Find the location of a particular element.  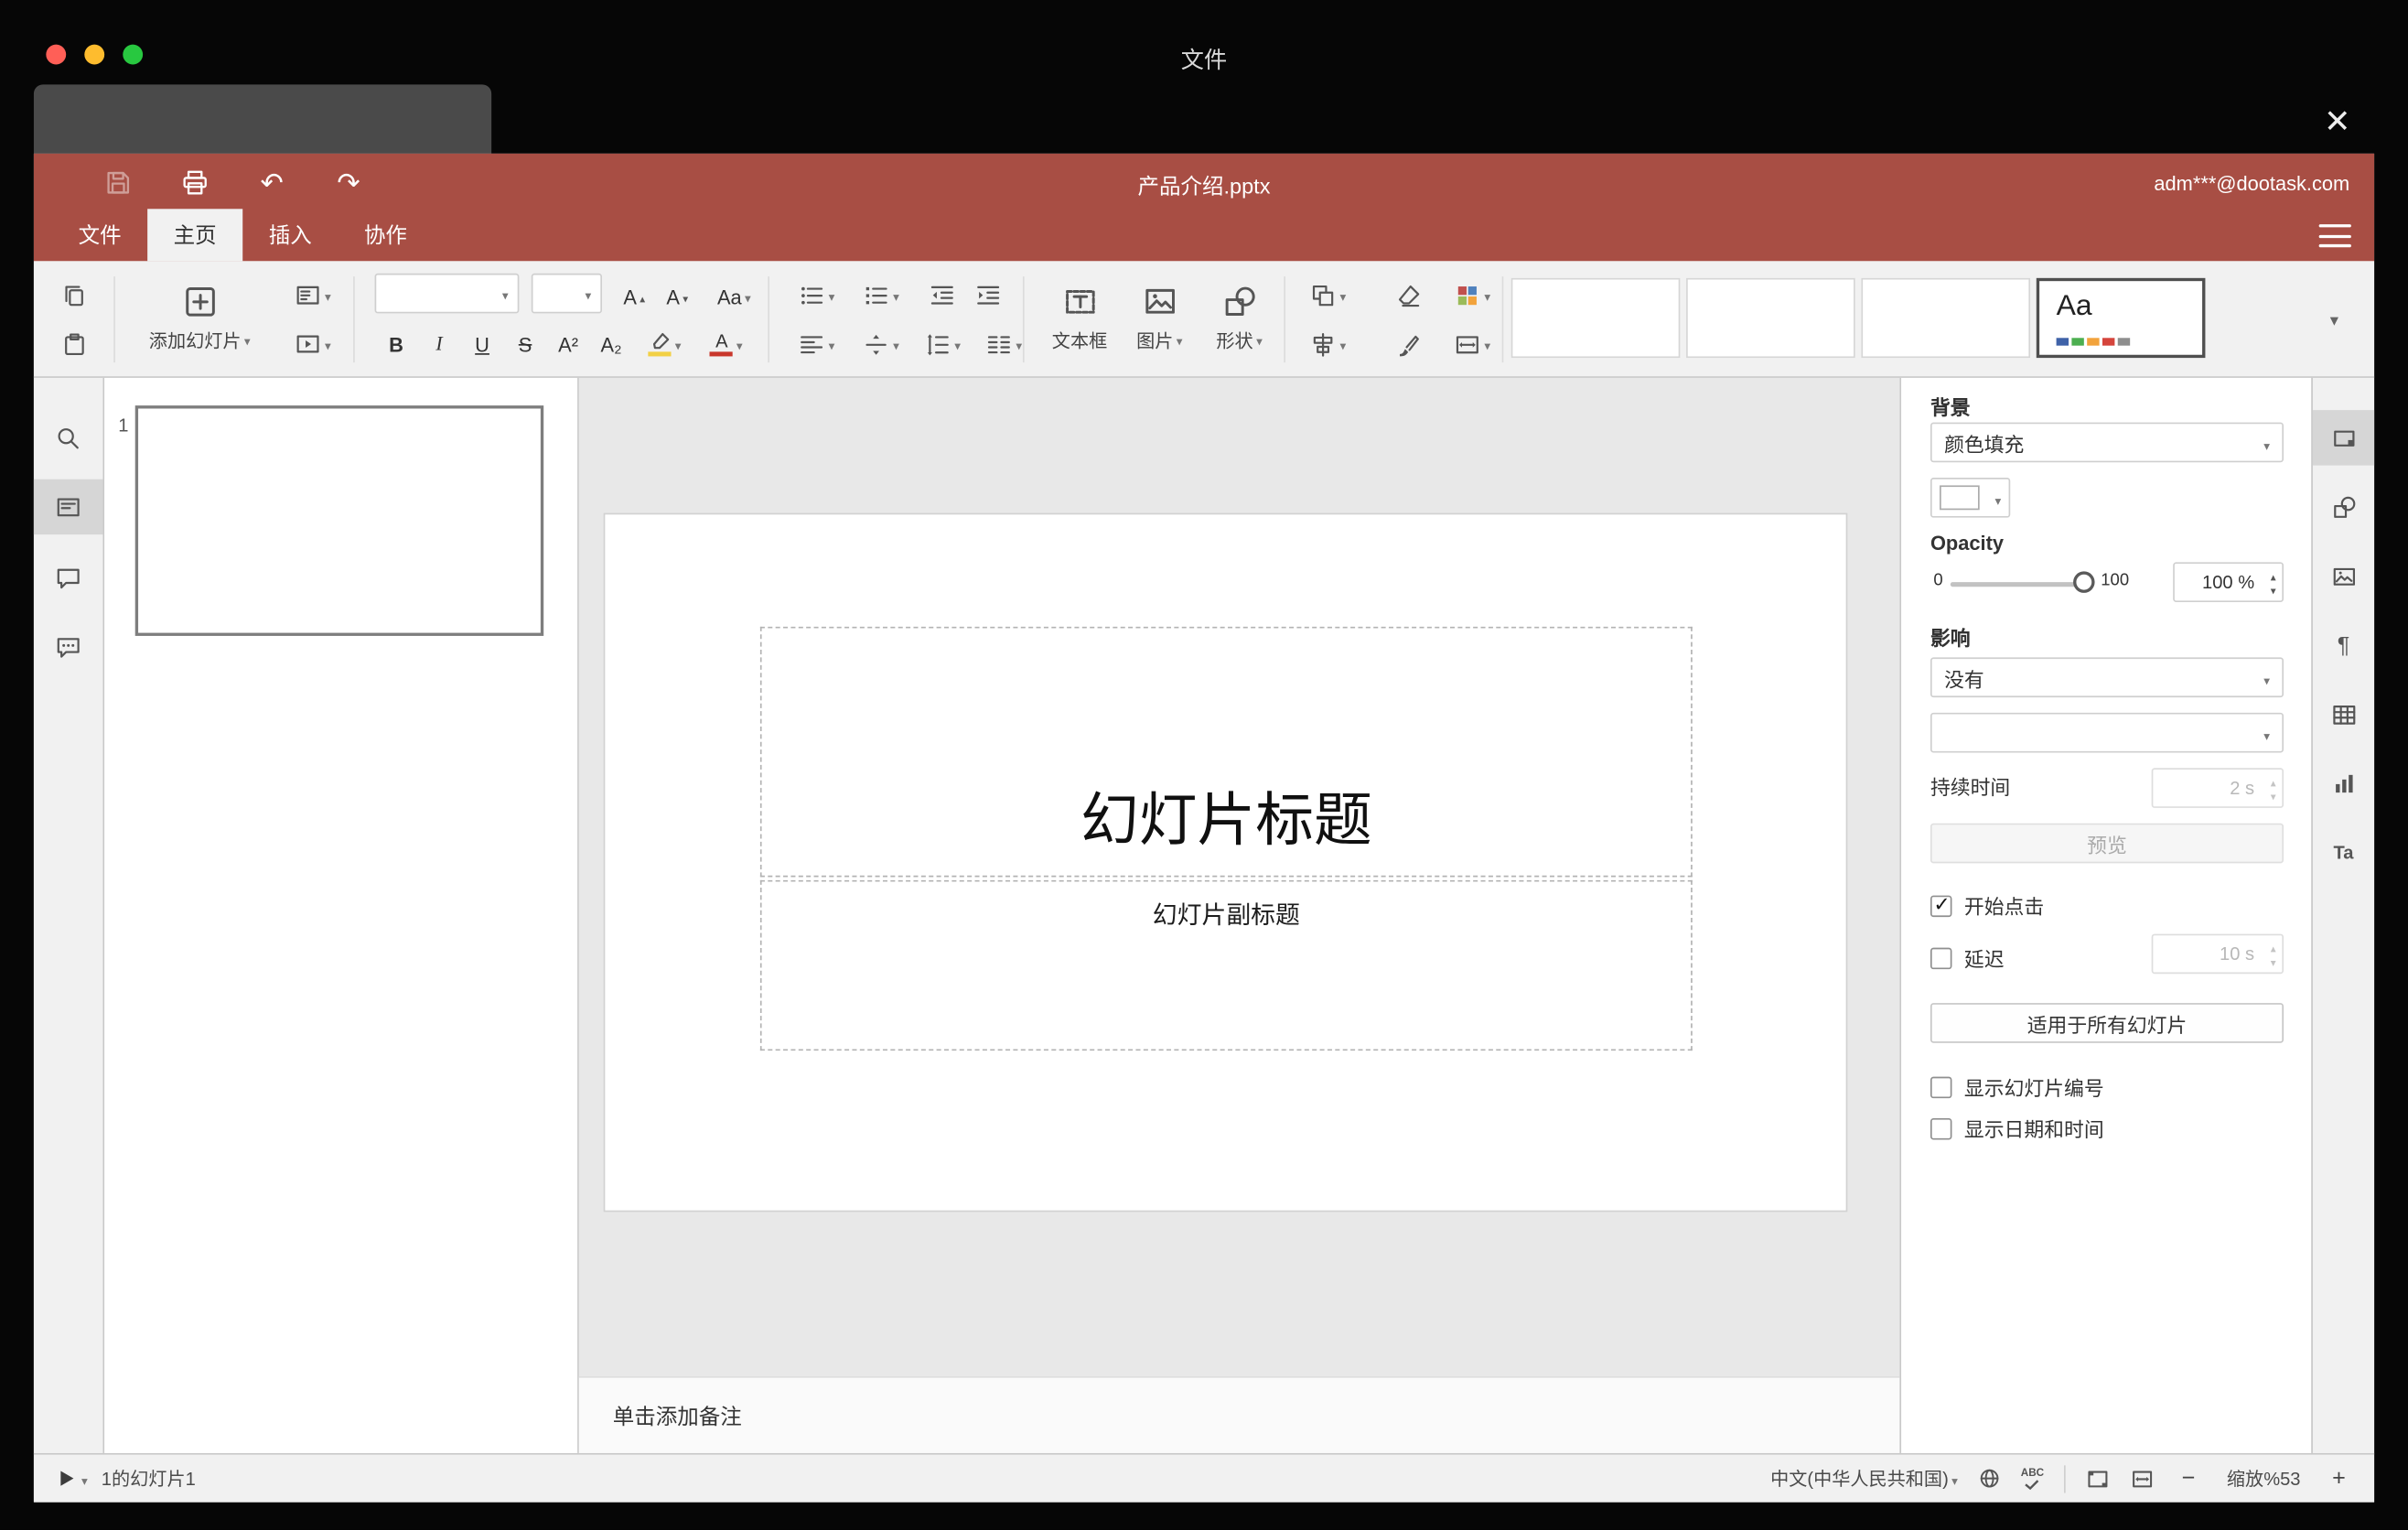

color-scheme-button is located at coordinates (1472, 295).